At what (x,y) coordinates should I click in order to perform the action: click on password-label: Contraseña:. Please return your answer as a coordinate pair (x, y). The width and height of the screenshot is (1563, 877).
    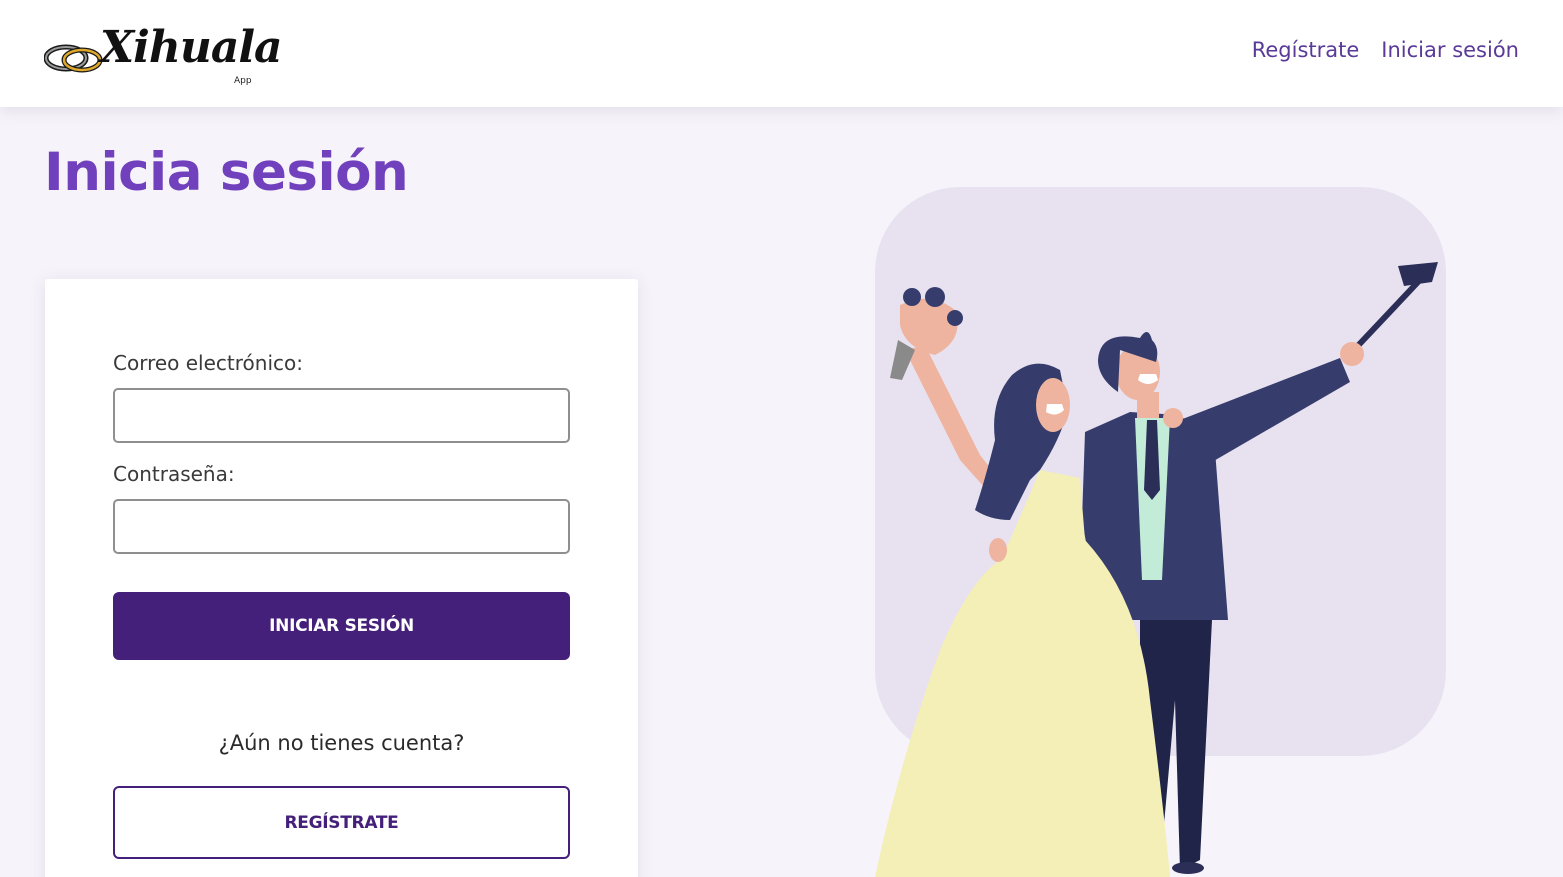
    Looking at the image, I should click on (174, 474).